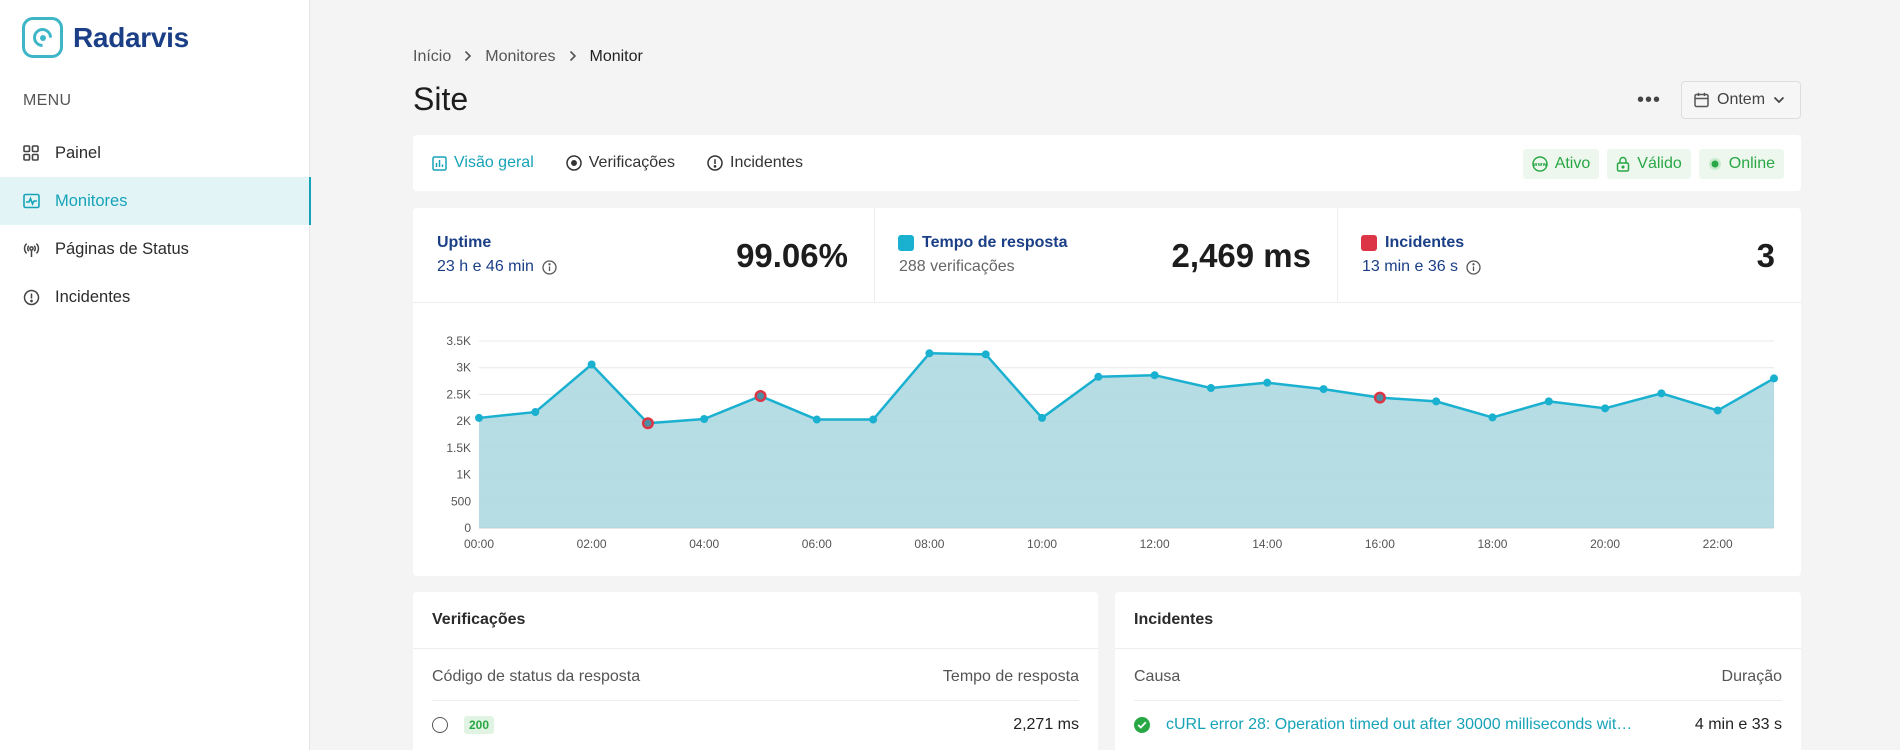  I want to click on more-options-button: •••, so click(1649, 100).